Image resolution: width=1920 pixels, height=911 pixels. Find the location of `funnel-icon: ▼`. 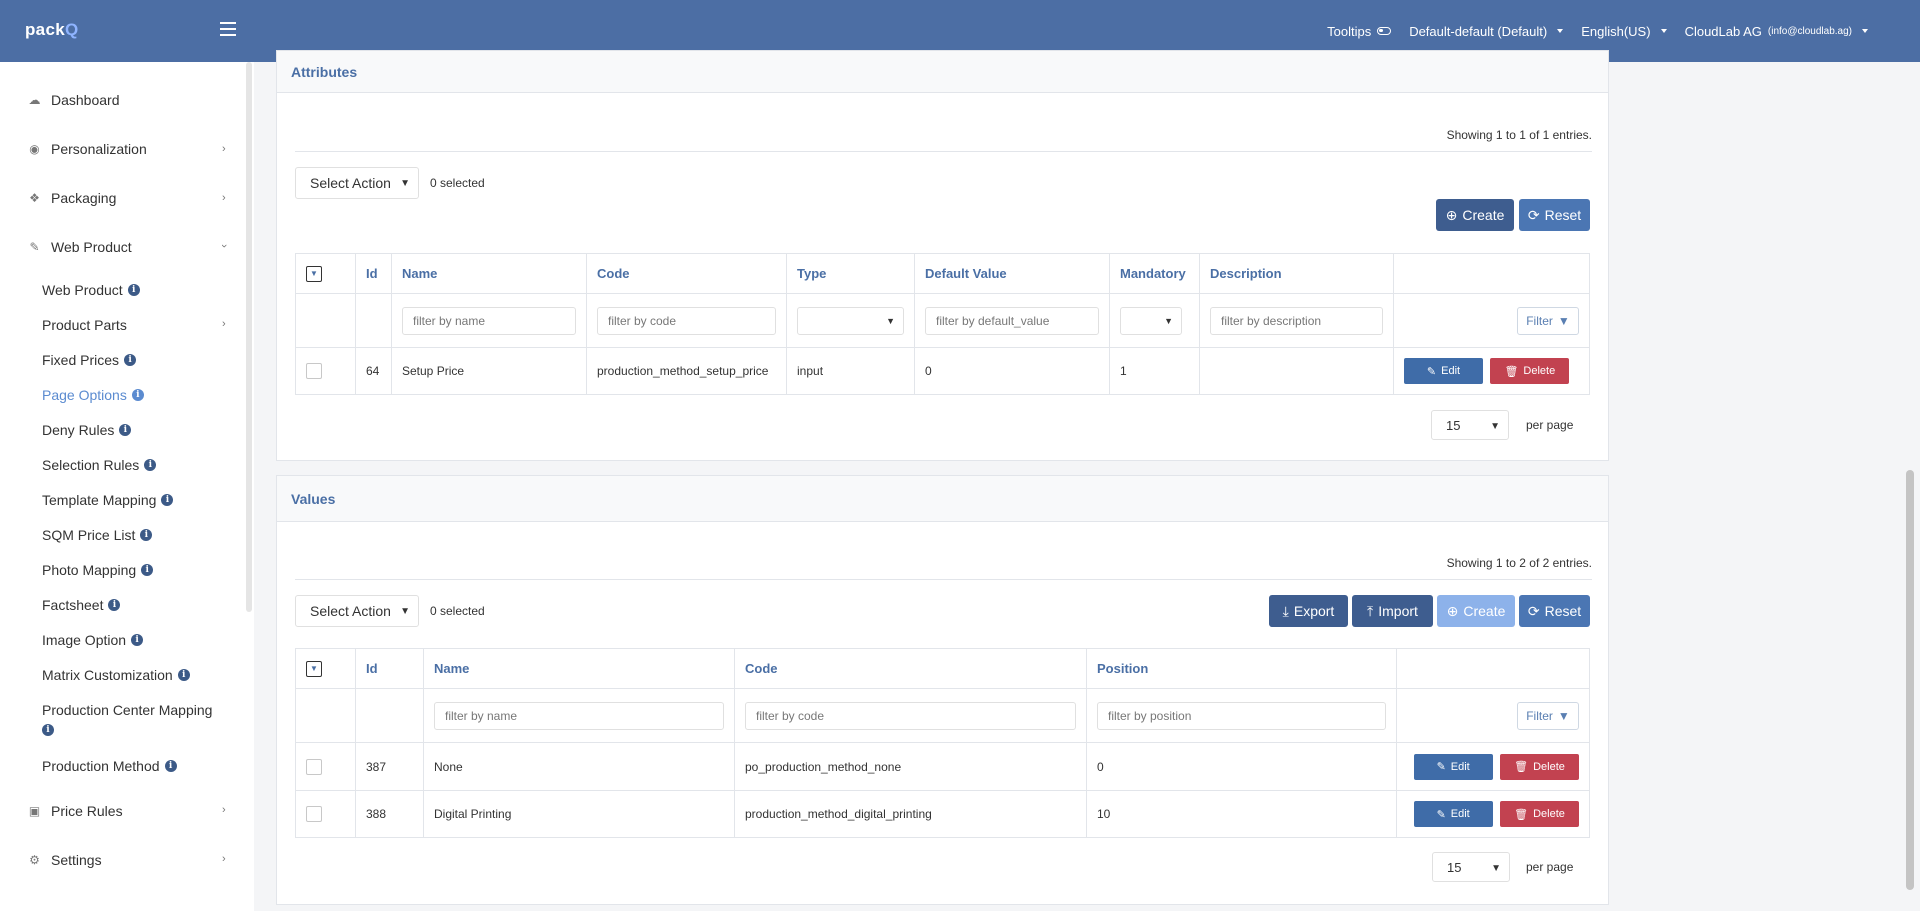

funnel-icon: ▼ is located at coordinates (1563, 715).